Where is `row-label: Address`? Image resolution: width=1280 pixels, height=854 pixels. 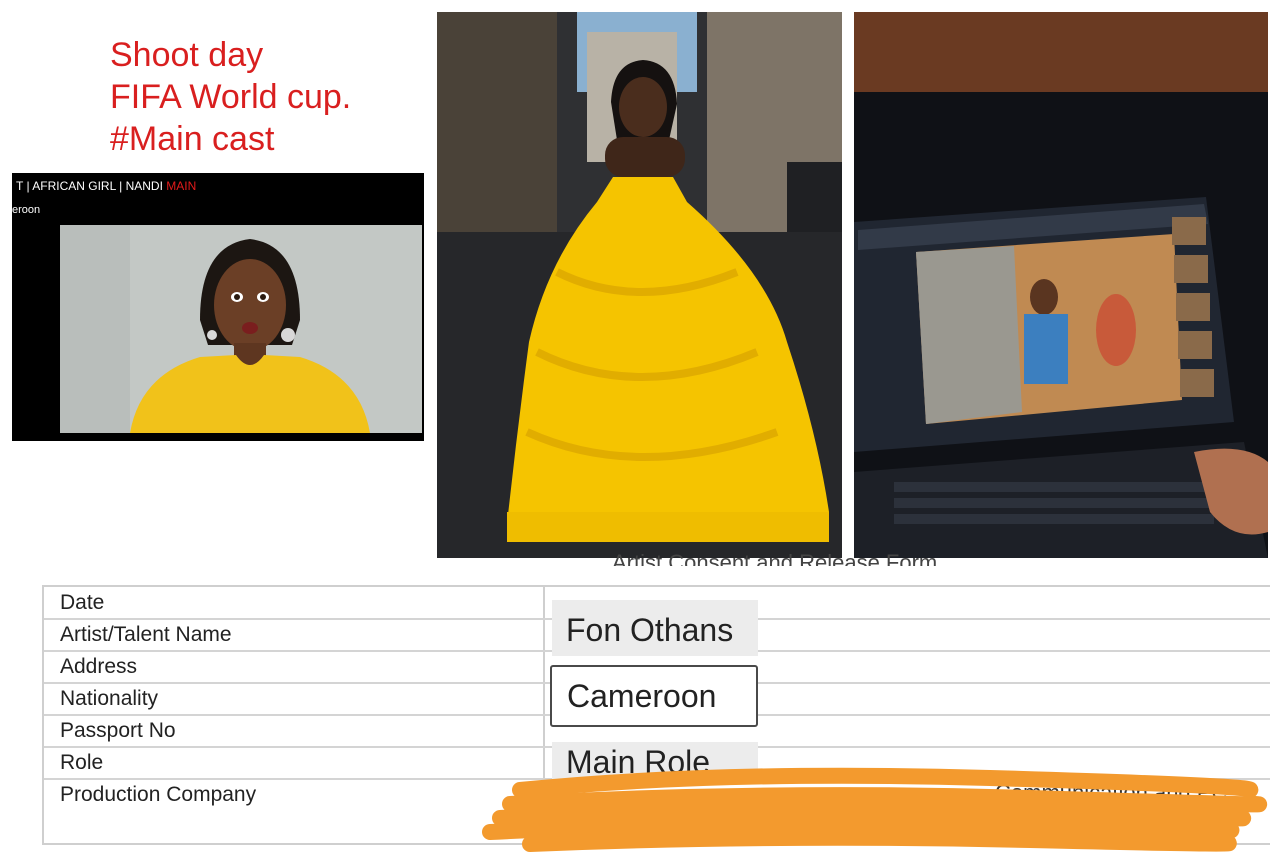
row-label: Address is located at coordinates (99, 666).